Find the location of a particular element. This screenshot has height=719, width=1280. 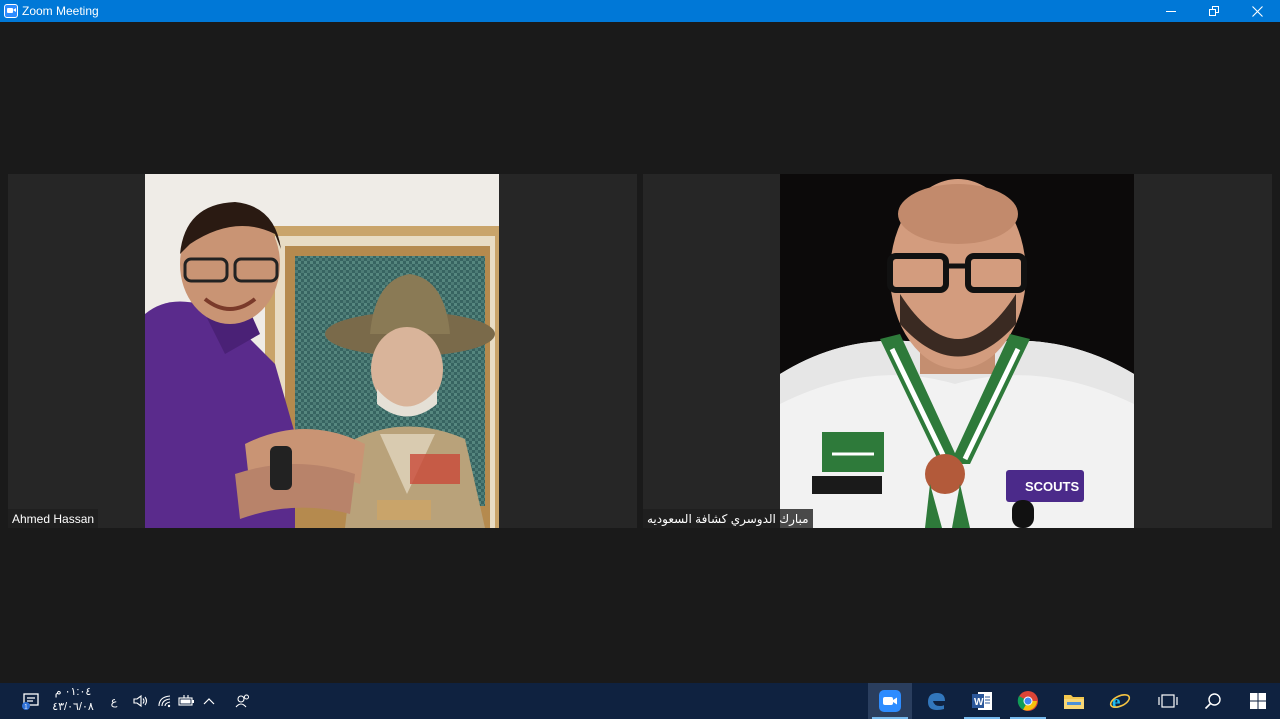

volume-icon is located at coordinates (140, 701).